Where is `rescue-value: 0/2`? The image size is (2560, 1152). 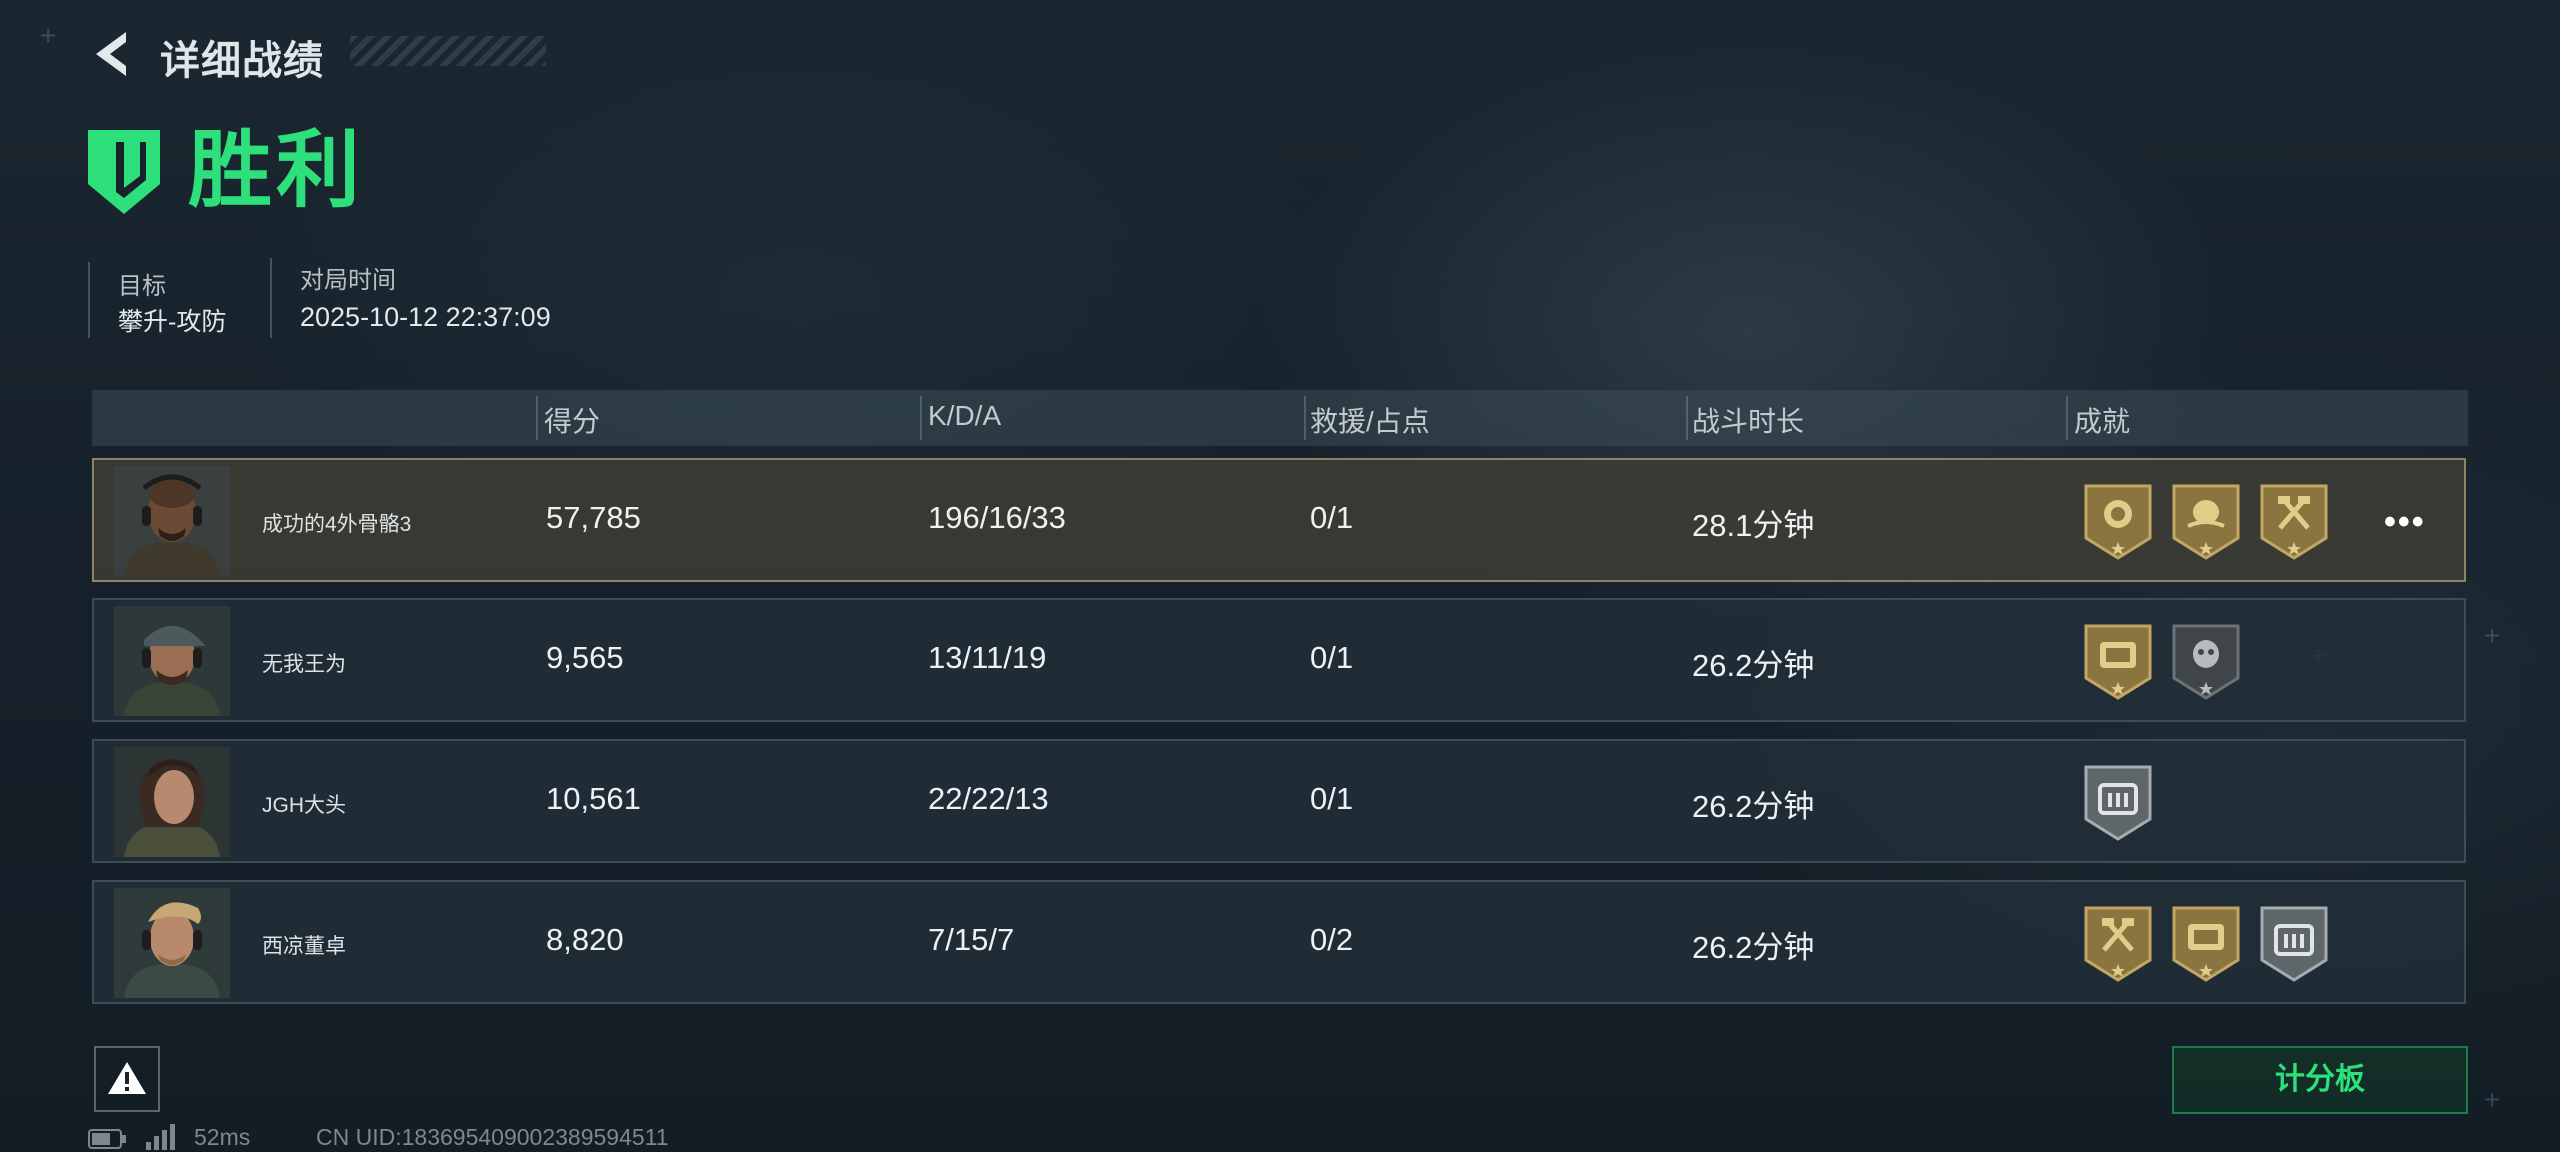 rescue-value: 0/2 is located at coordinates (1332, 939).